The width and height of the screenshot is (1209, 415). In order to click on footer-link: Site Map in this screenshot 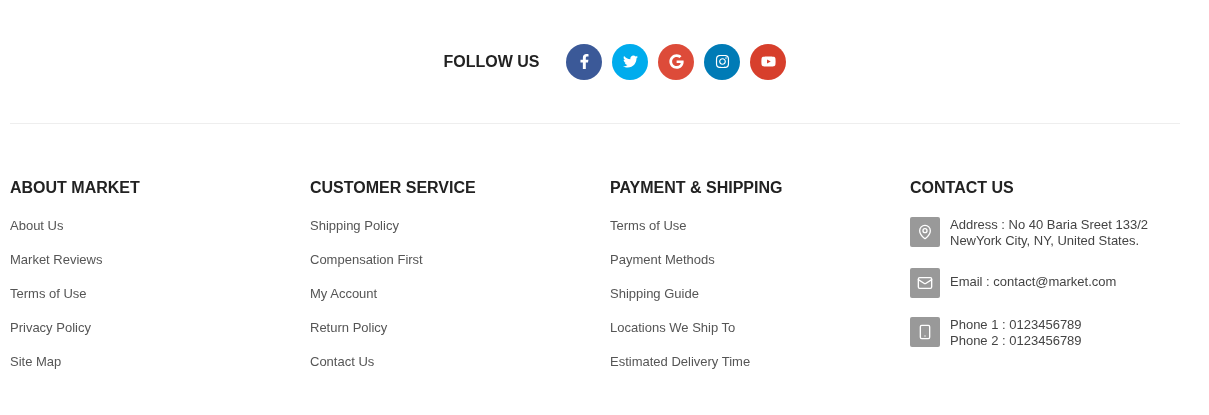, I will do `click(36, 362)`.